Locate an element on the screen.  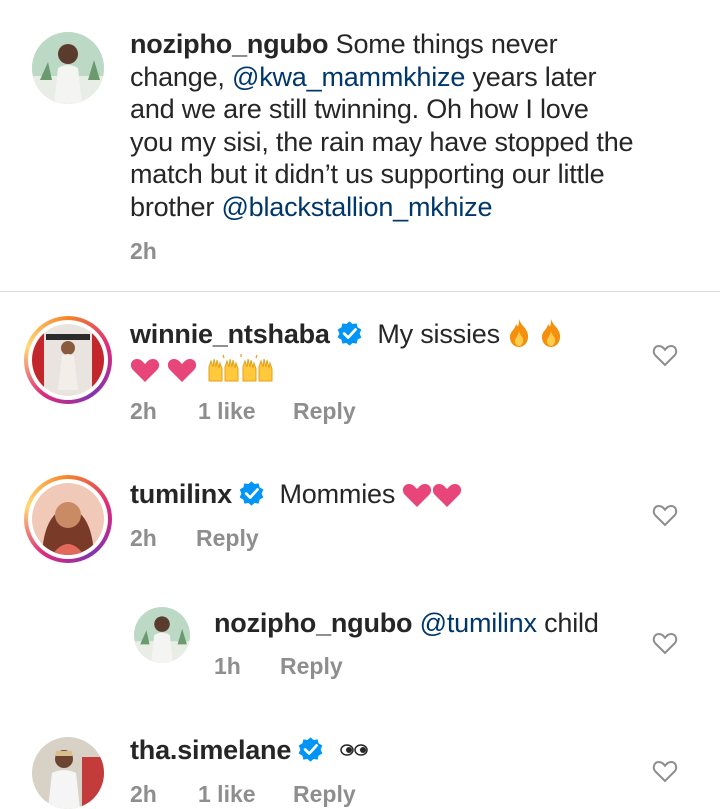
reply-1-time: 1h is located at coordinates (227, 666).